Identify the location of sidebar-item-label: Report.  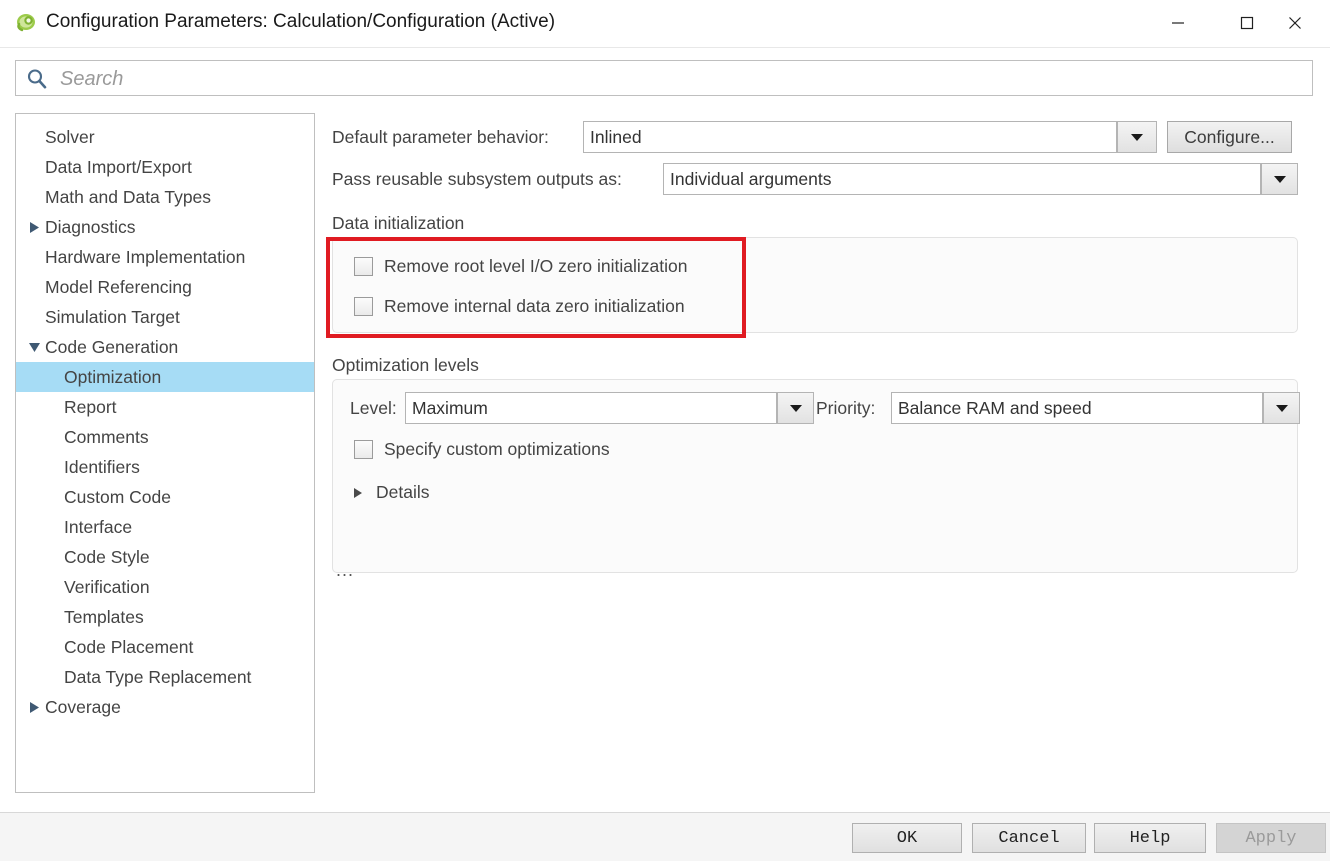
(90, 407).